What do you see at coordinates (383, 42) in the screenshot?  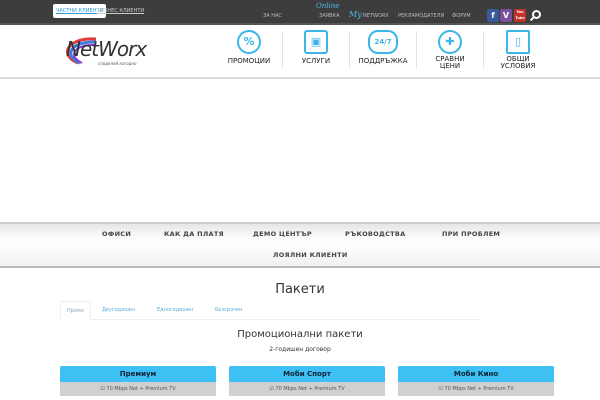 I see `support-24-7-icon: 24/7` at bounding box center [383, 42].